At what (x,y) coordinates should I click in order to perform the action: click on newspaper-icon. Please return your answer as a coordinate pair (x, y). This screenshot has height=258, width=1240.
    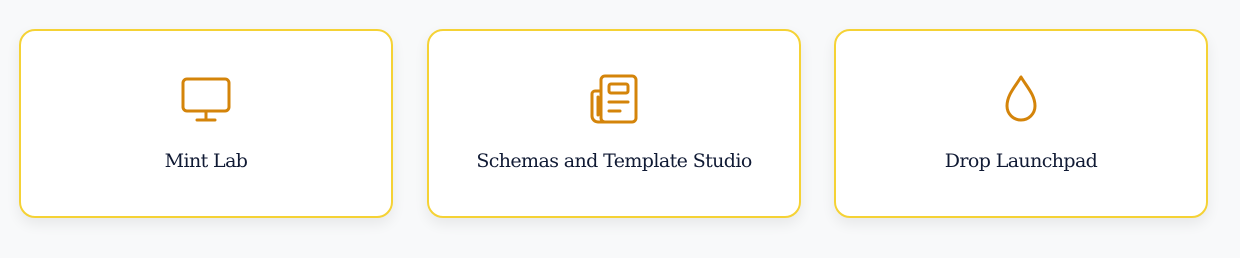
    Looking at the image, I should click on (614, 99).